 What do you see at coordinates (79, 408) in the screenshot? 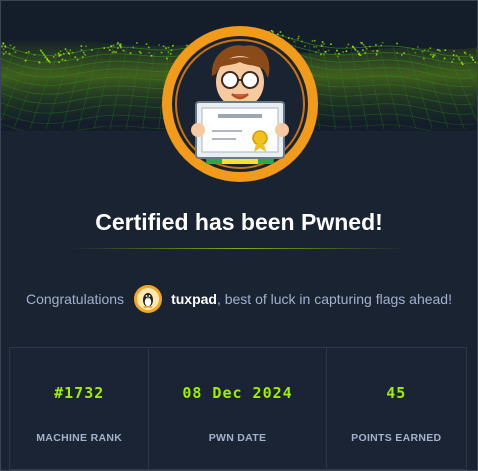
I see `stat-machine-rank: #1732 MACHINE RANK` at bounding box center [79, 408].